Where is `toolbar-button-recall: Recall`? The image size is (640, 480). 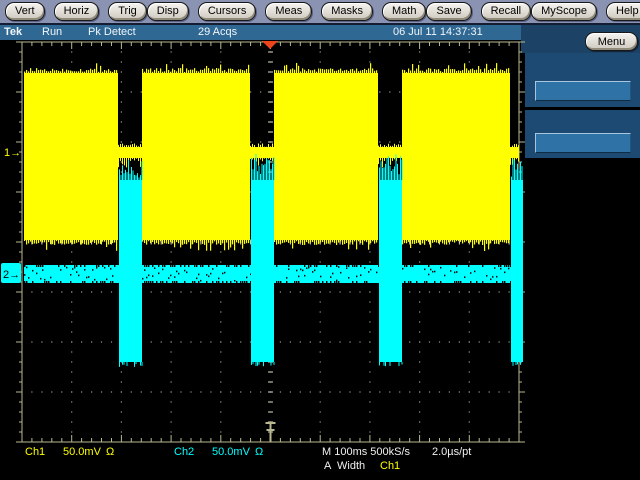
toolbar-button-recall: Recall is located at coordinates (506, 11).